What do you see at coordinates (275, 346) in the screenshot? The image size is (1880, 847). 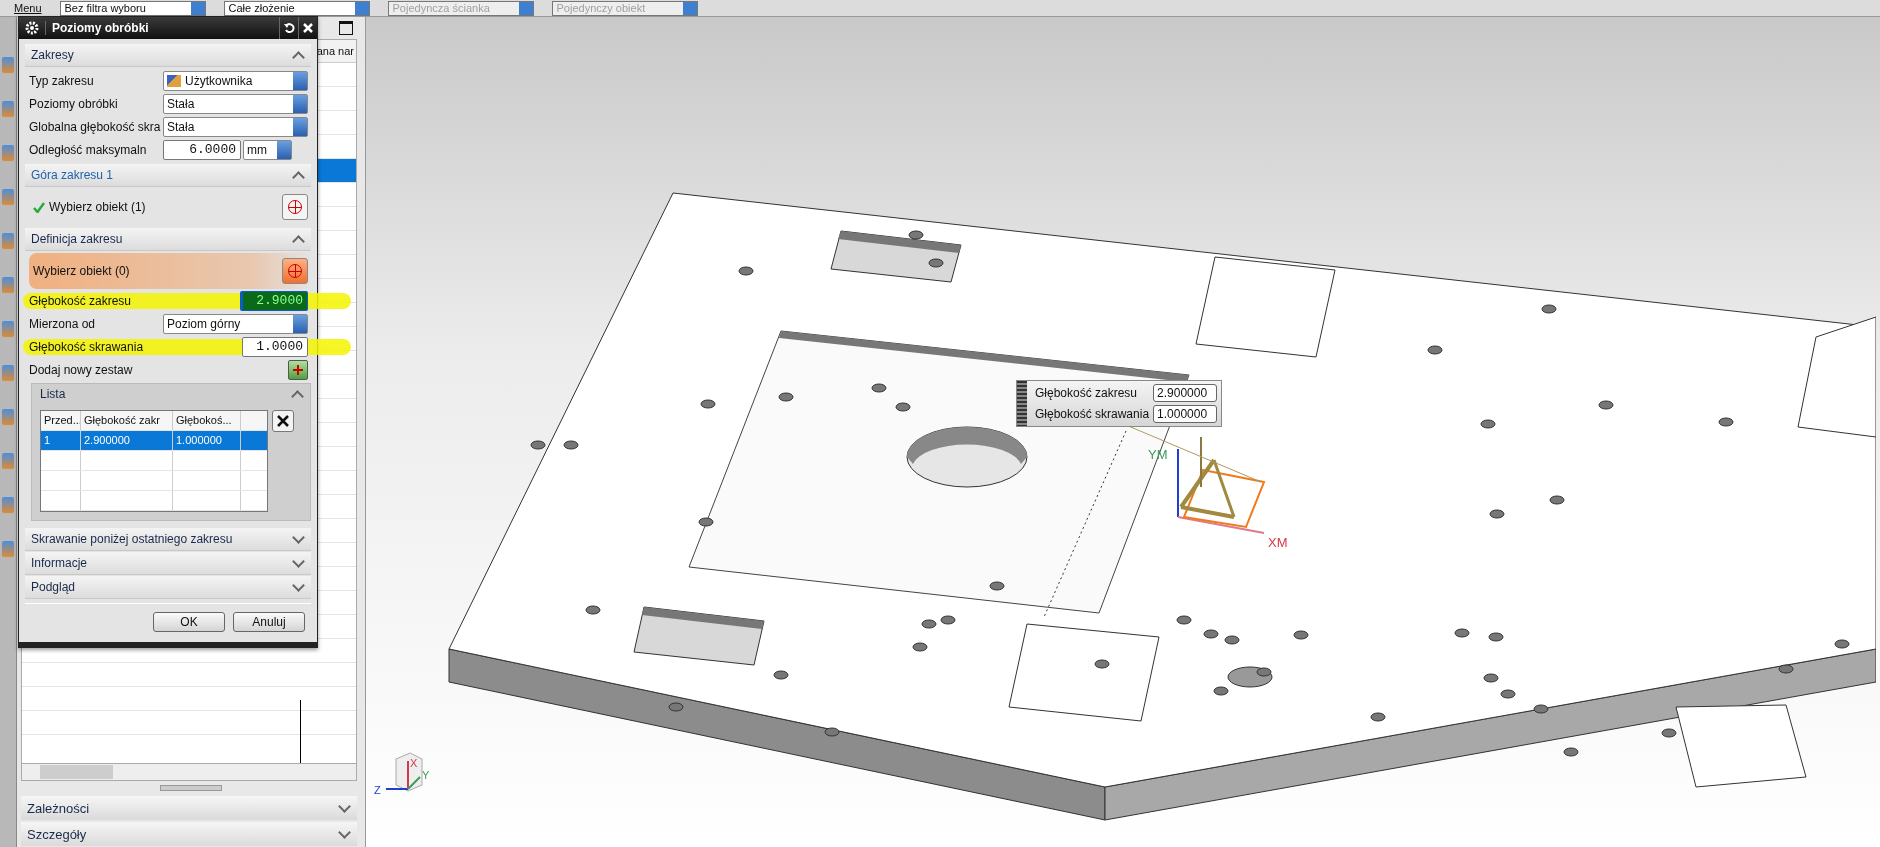 I see `input-field: 1.0000` at bounding box center [275, 346].